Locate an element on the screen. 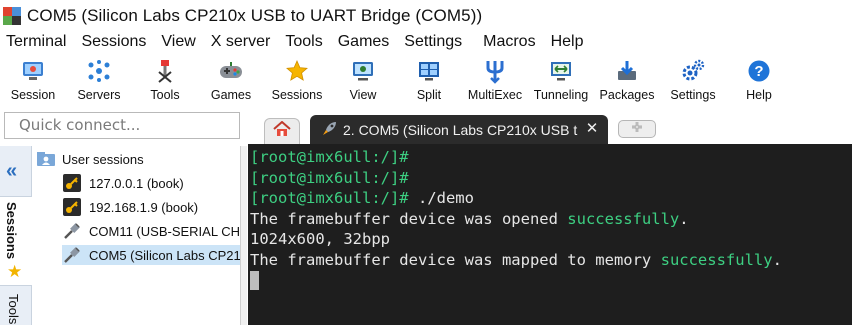  view-button: View is located at coordinates (363, 80).